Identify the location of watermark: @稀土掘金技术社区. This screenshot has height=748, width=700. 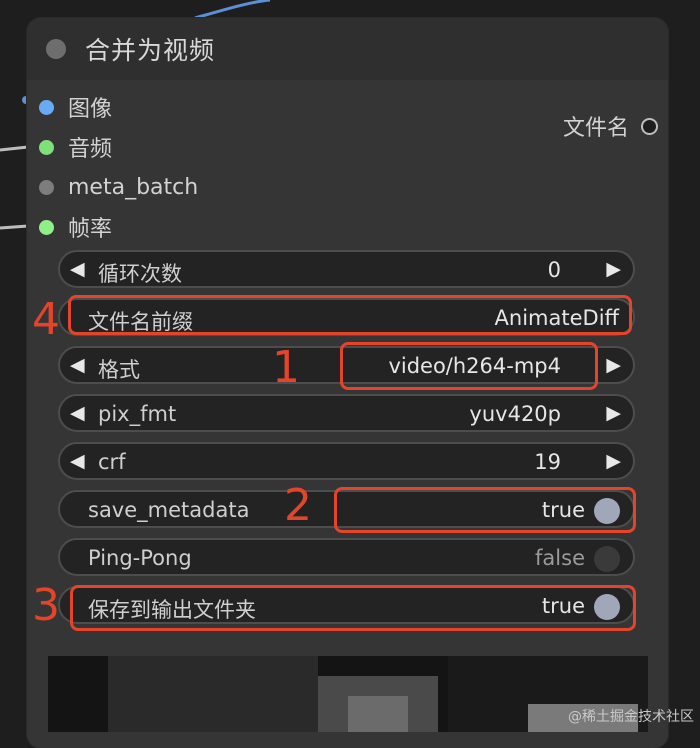
(631, 717).